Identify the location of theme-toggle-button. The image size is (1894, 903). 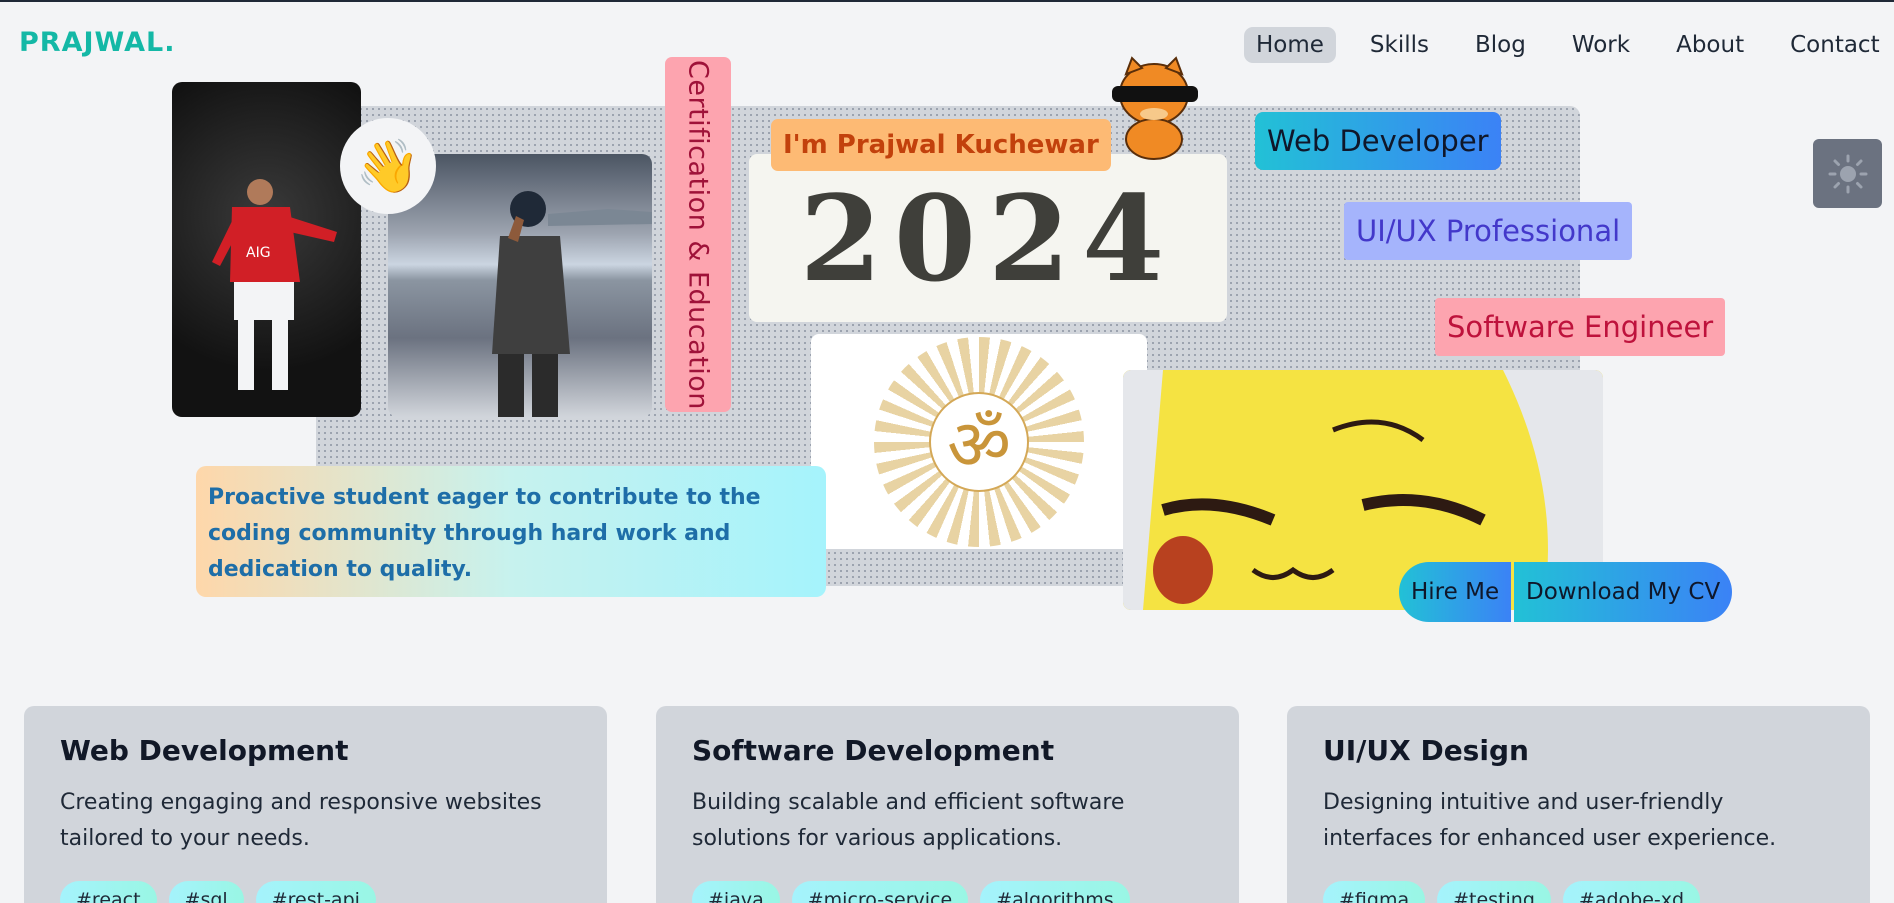
(1847, 173).